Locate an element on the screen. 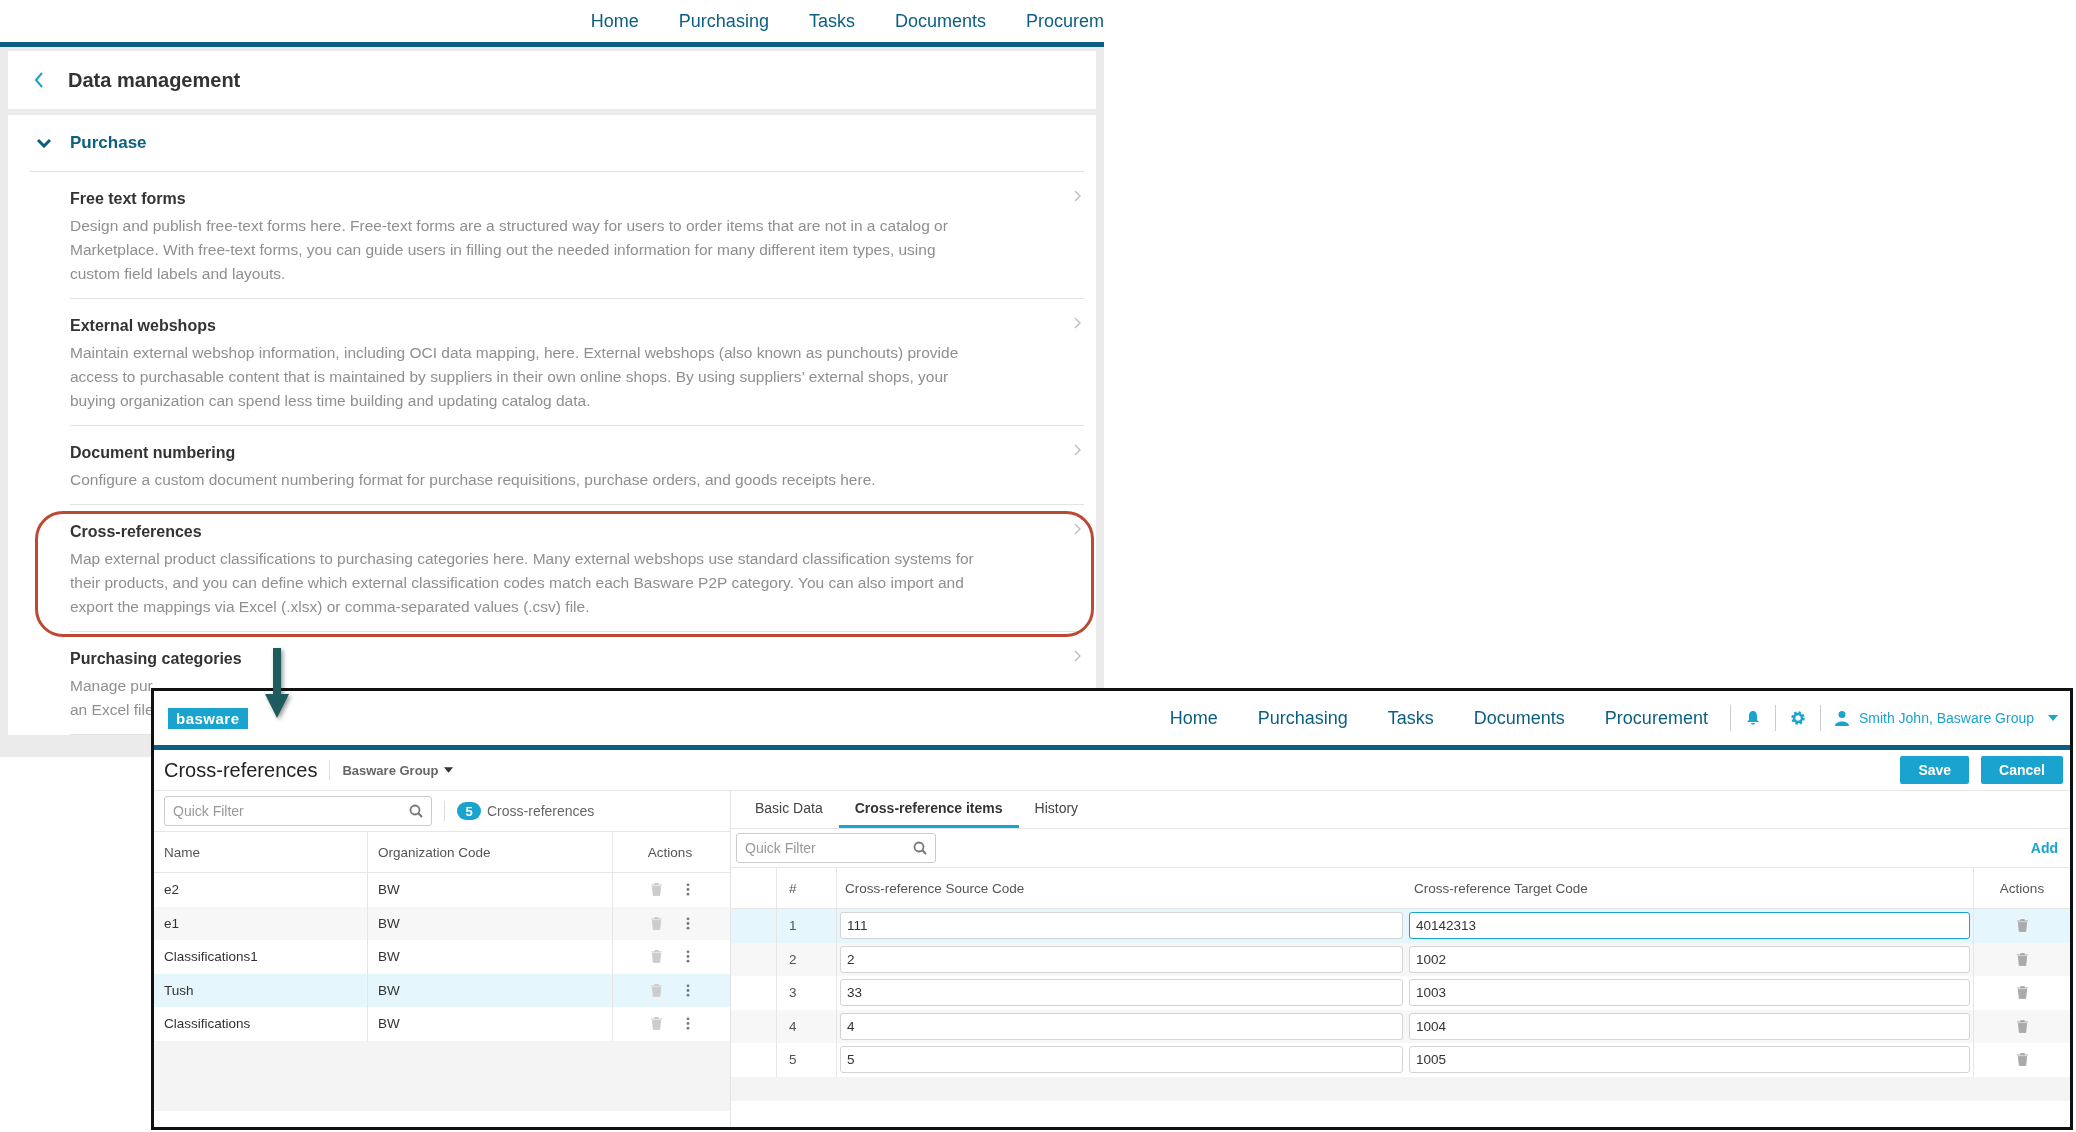 This screenshot has width=2076, height=1132. table-row: 5 5 1005 is located at coordinates (1400, 1060).